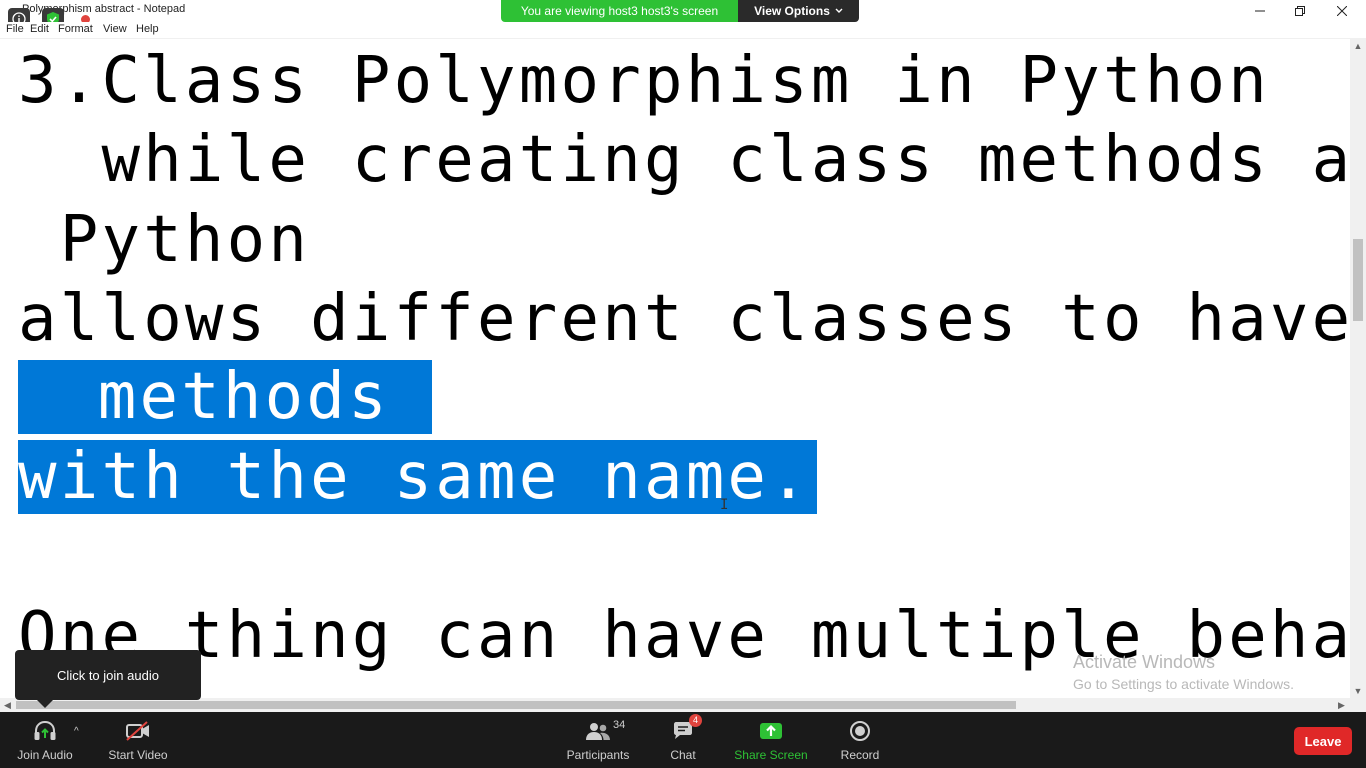  I want to click on text-line: Python, so click(164, 240).